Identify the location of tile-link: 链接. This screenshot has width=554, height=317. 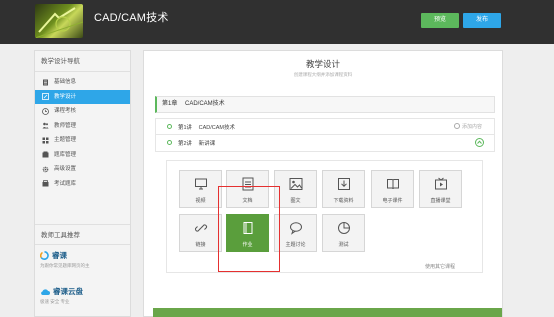
(200, 233).